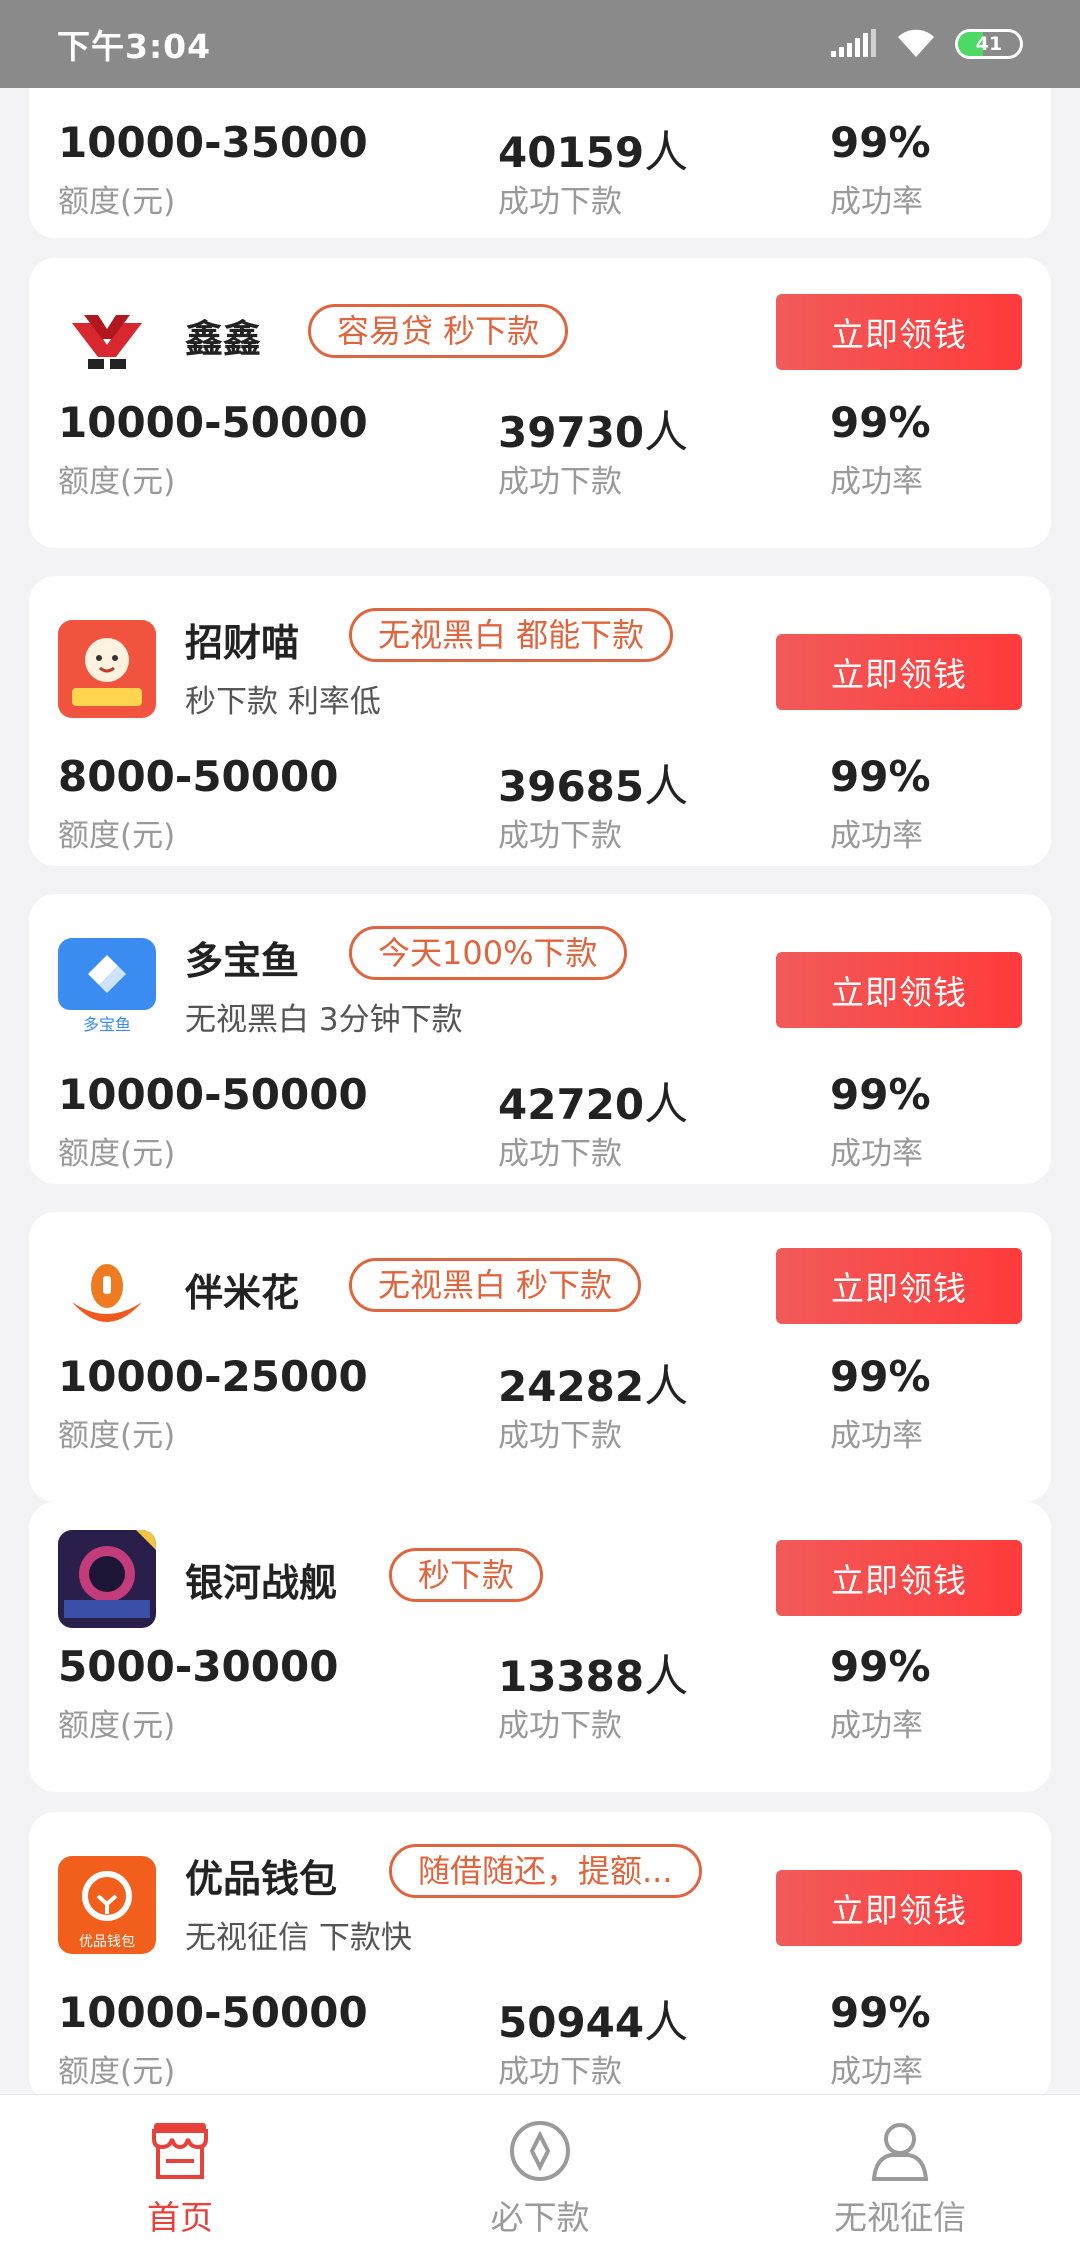  I want to click on bottom-tab-bar: 首页 必下款 无视征信, so click(540, 2171).